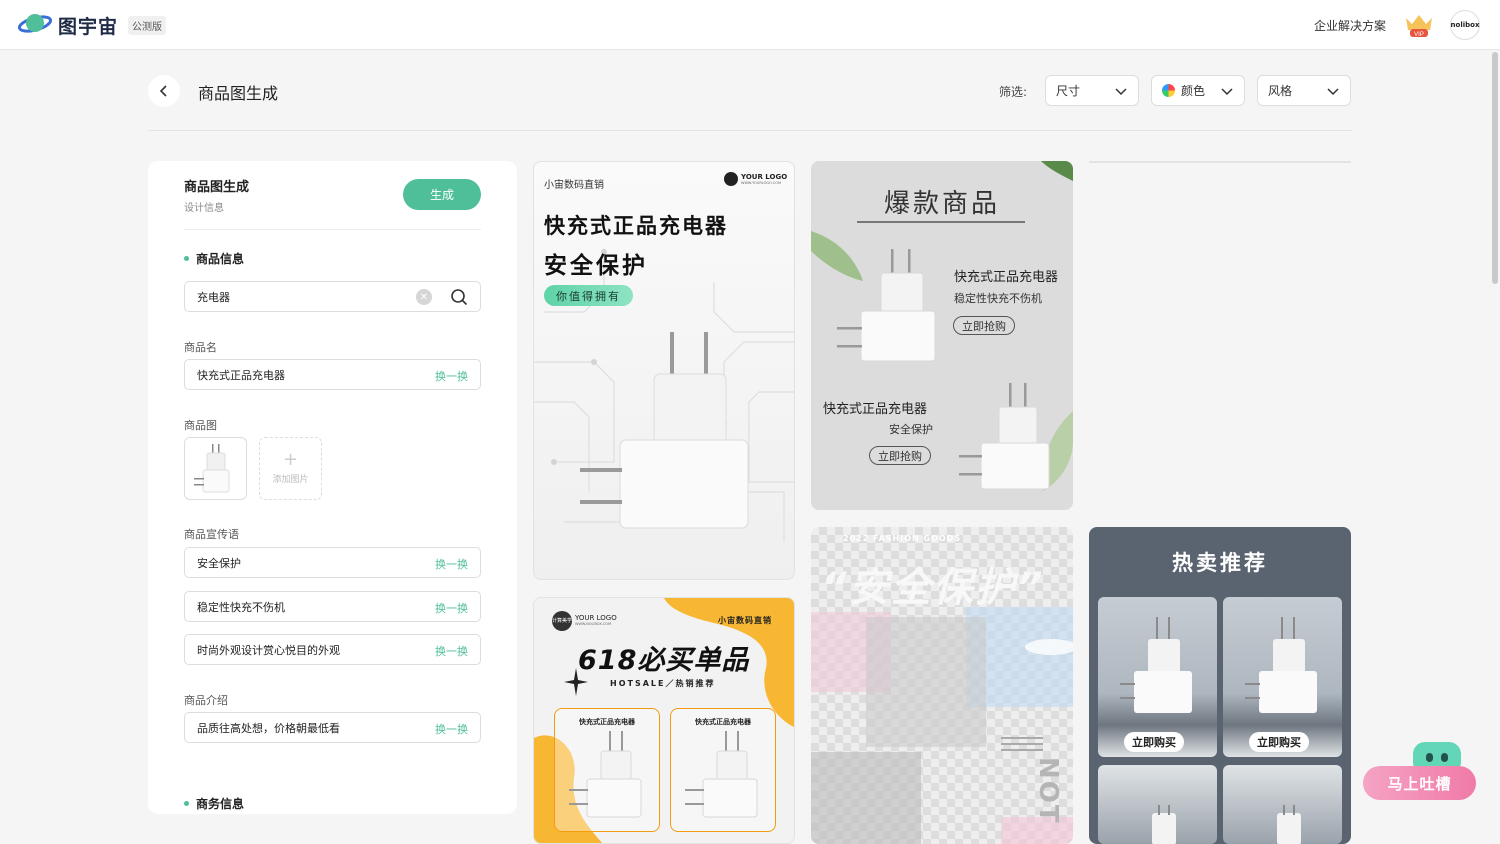 This screenshot has width=1500, height=844. I want to click on back-button, so click(164, 91).